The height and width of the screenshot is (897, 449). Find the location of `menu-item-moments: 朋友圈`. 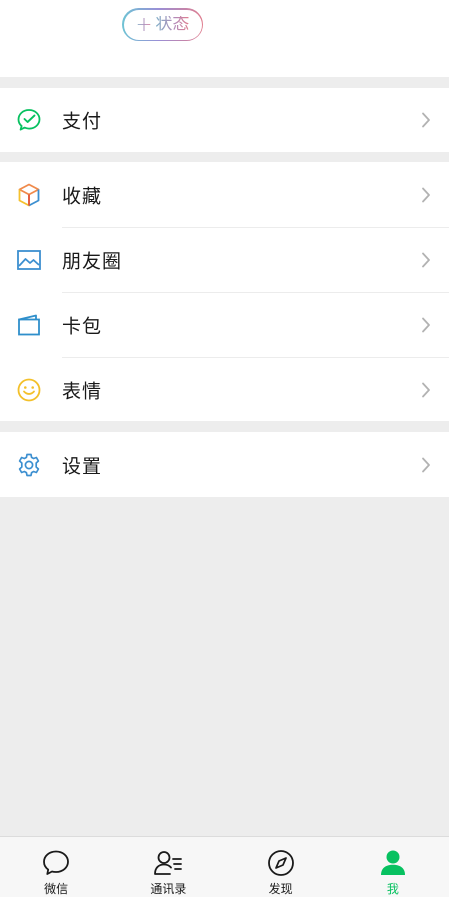

menu-item-moments: 朋友圈 is located at coordinates (224, 259).